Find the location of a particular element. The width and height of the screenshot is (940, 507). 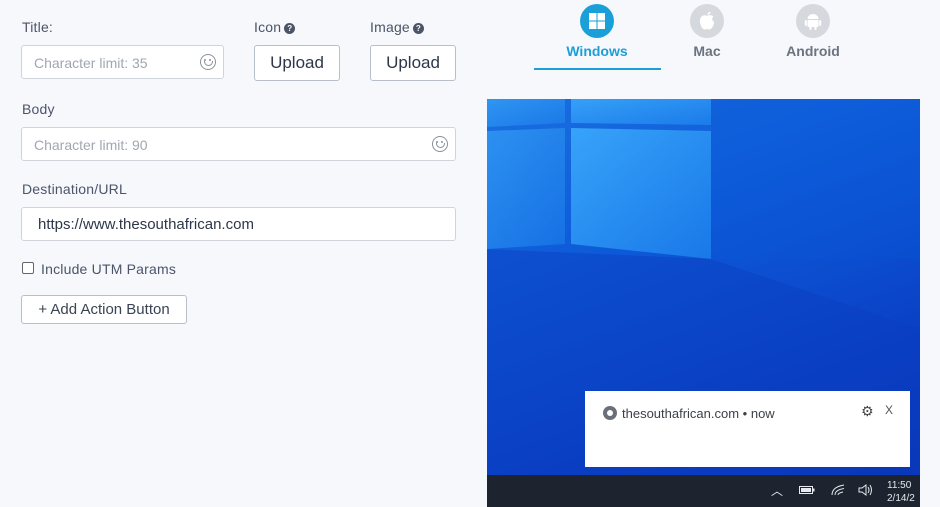

destination-label: Destination/URL is located at coordinates (74, 189).